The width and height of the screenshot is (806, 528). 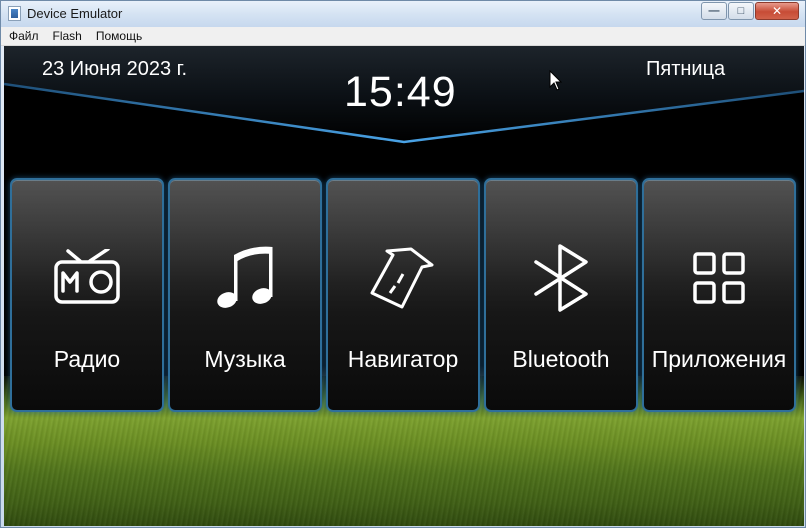 I want to click on radio-icon, so click(x=87, y=278).